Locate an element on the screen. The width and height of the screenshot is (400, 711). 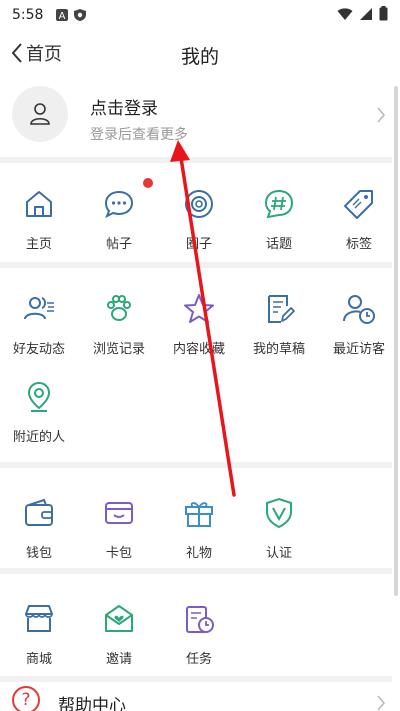
top-nav: 首页 我的 is located at coordinates (200, 54).